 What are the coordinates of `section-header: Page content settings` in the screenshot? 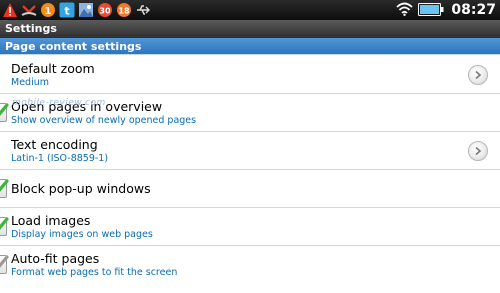 It's located at (250, 46).